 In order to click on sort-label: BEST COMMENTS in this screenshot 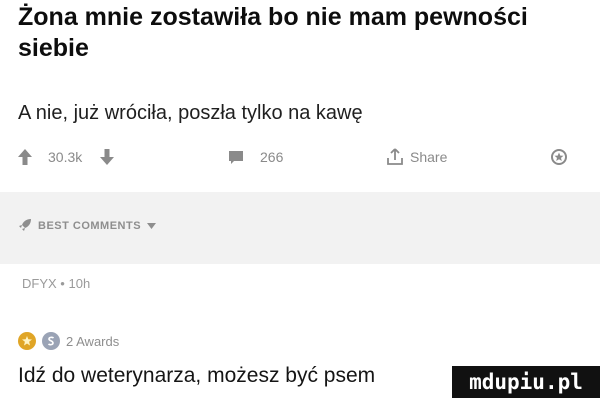, I will do `click(90, 226)`.